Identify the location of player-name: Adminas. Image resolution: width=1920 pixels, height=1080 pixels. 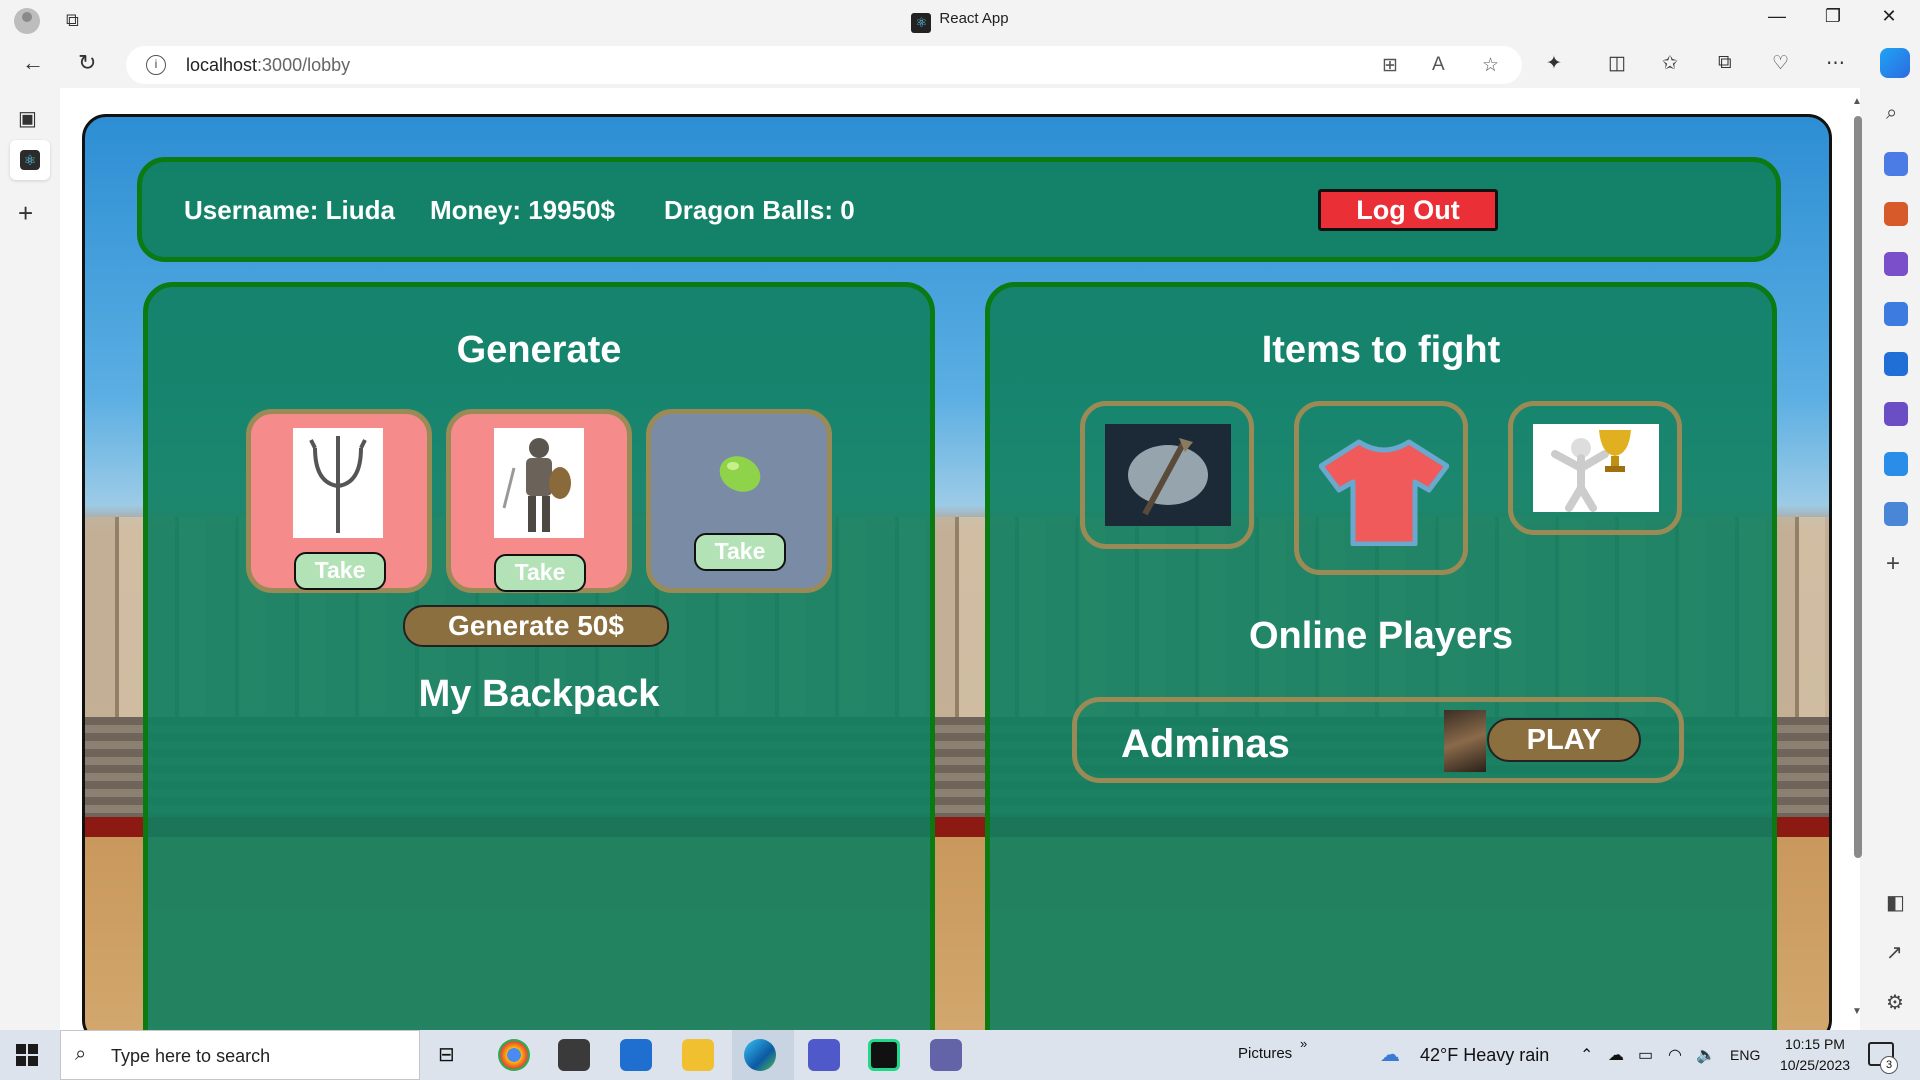
(1205, 744).